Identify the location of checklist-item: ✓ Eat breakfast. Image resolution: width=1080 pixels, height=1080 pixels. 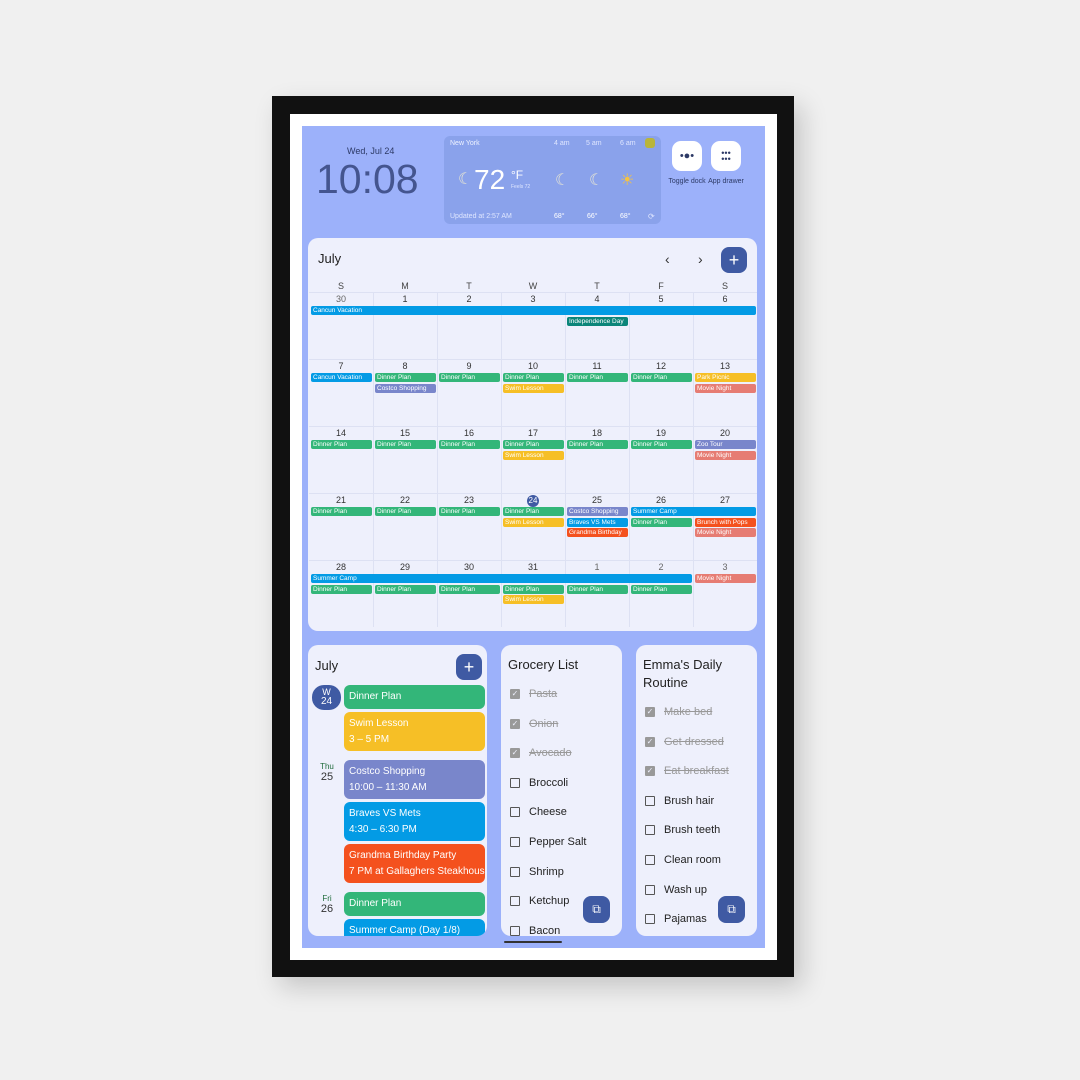
(687, 771).